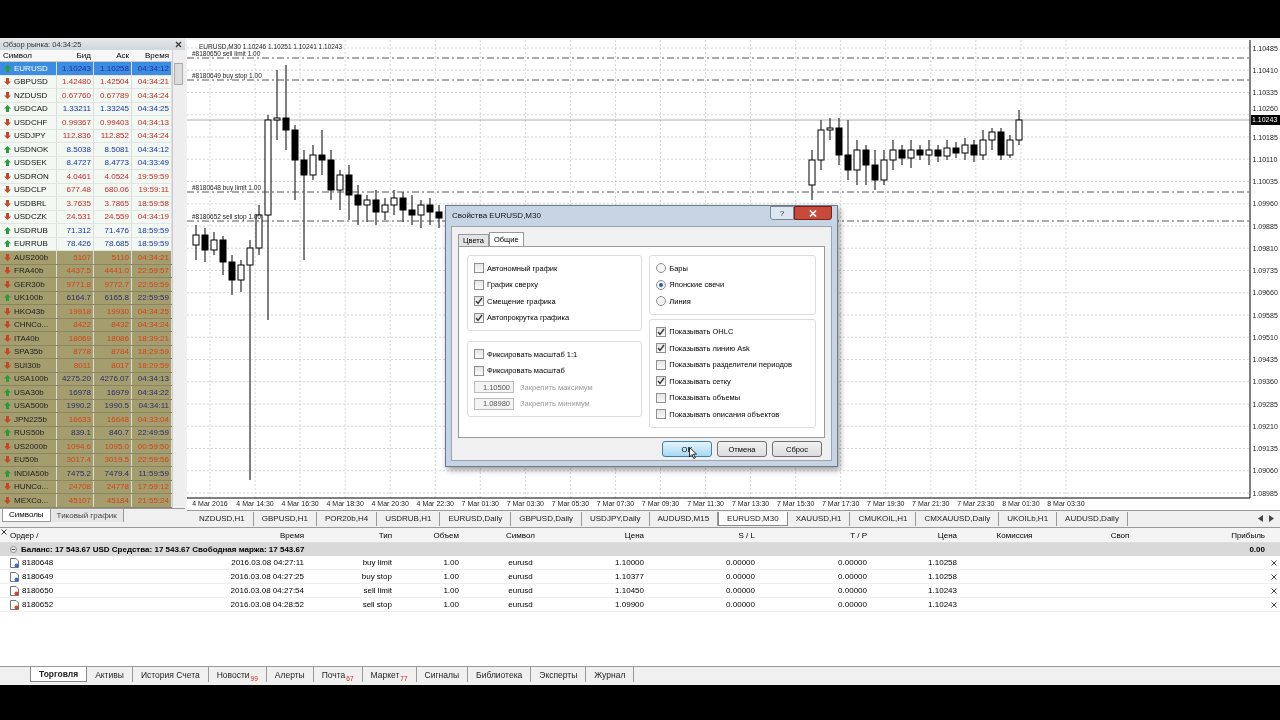 The height and width of the screenshot is (720, 1280). Describe the element at coordinates (86, 447) in the screenshot. I see `symbol-row: US2000b 1094.6 1095.0 00:59:50` at that location.